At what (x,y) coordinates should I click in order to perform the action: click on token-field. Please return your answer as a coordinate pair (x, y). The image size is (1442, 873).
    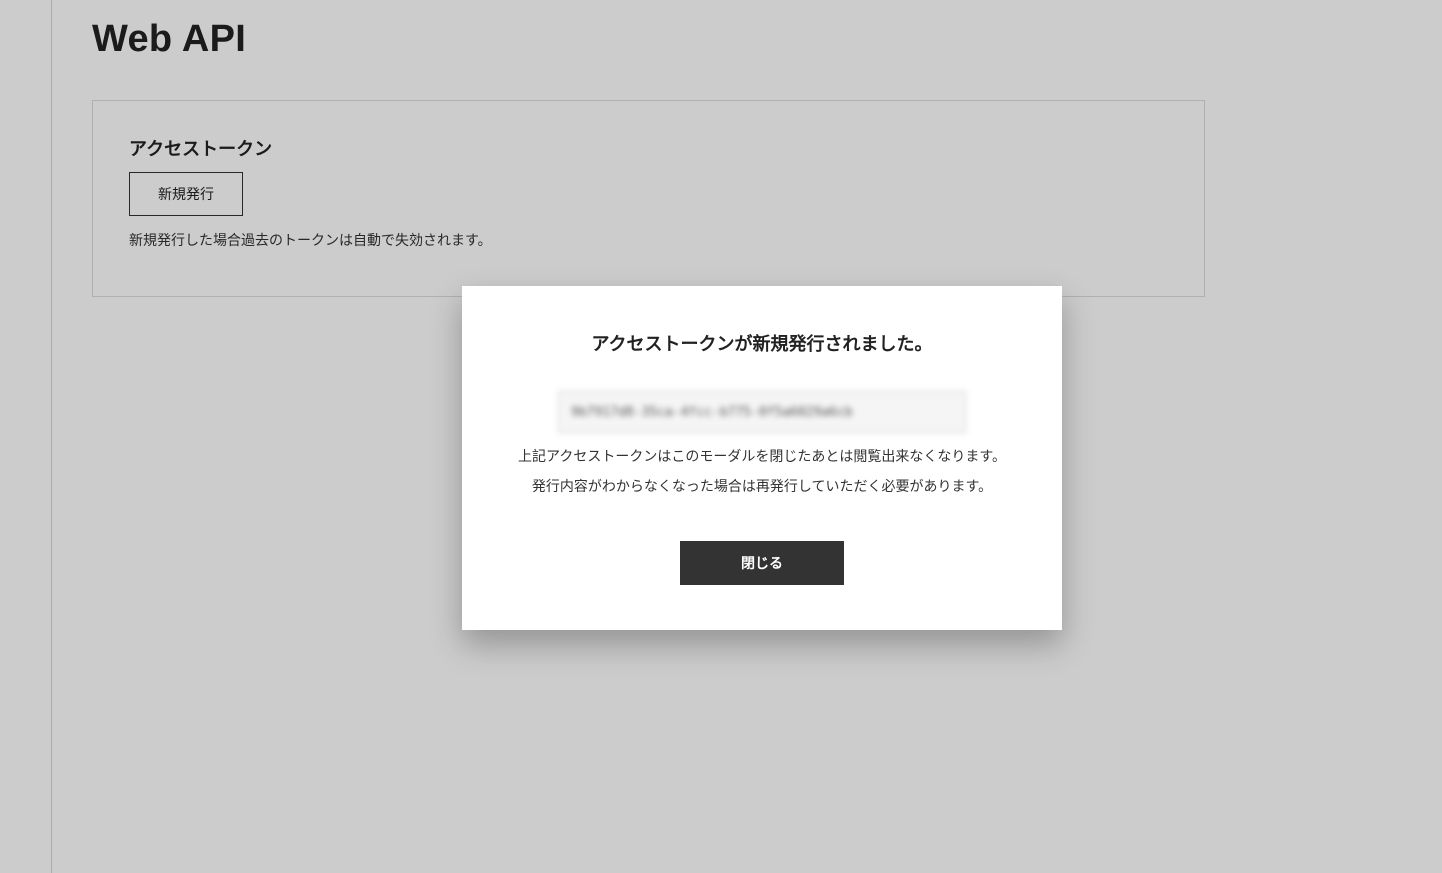
    Looking at the image, I should click on (762, 412).